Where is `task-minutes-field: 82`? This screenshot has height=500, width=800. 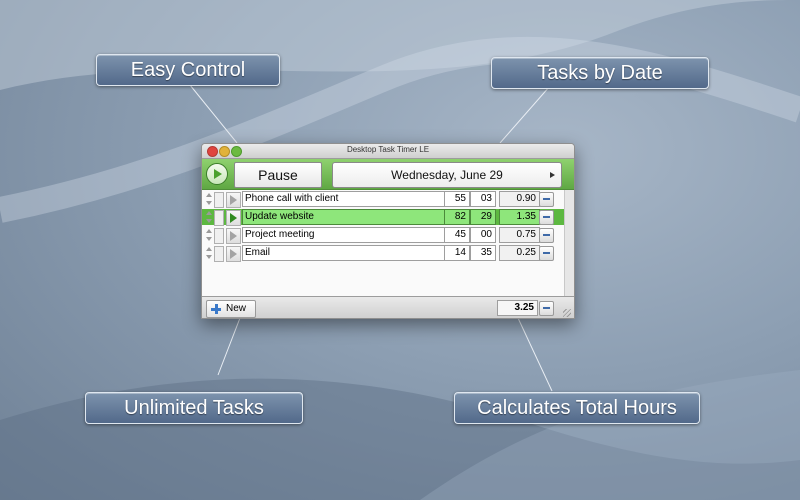 task-minutes-field: 82 is located at coordinates (457, 217).